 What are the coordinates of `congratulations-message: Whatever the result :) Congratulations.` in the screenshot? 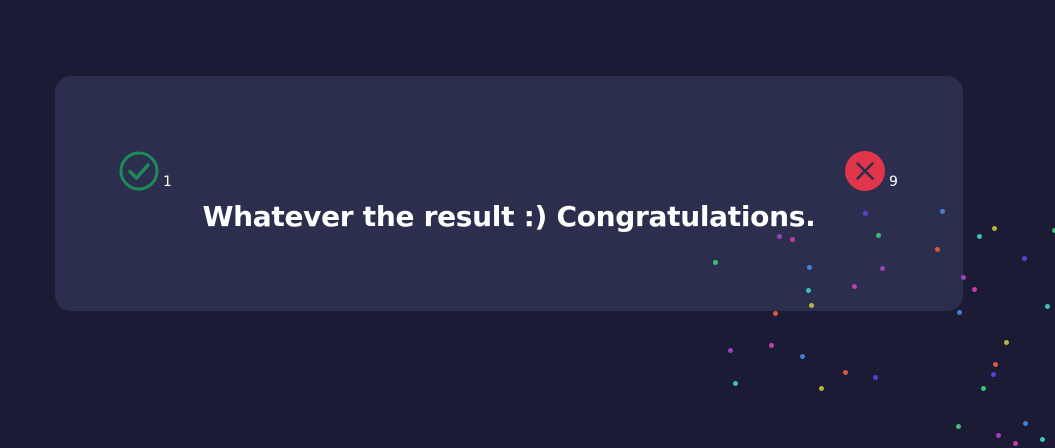 It's located at (509, 216).